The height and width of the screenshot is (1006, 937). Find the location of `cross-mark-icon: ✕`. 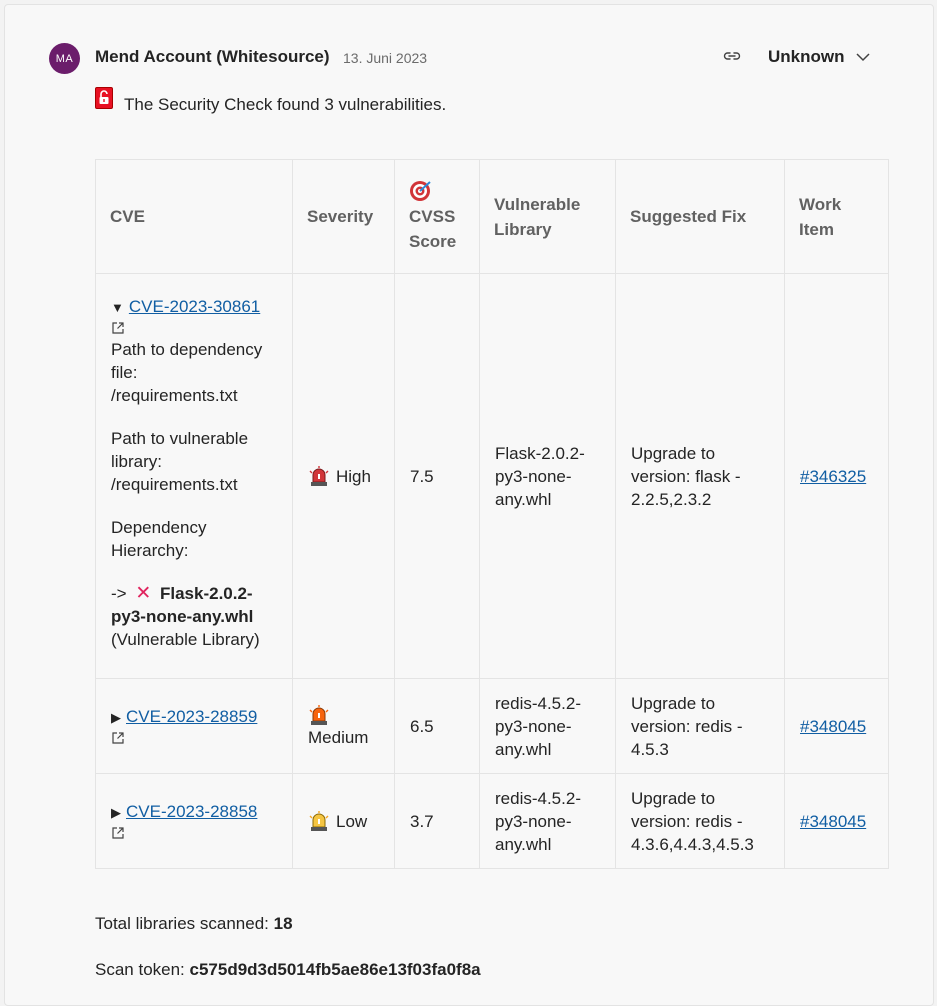

cross-mark-icon: ✕ is located at coordinates (143, 593).